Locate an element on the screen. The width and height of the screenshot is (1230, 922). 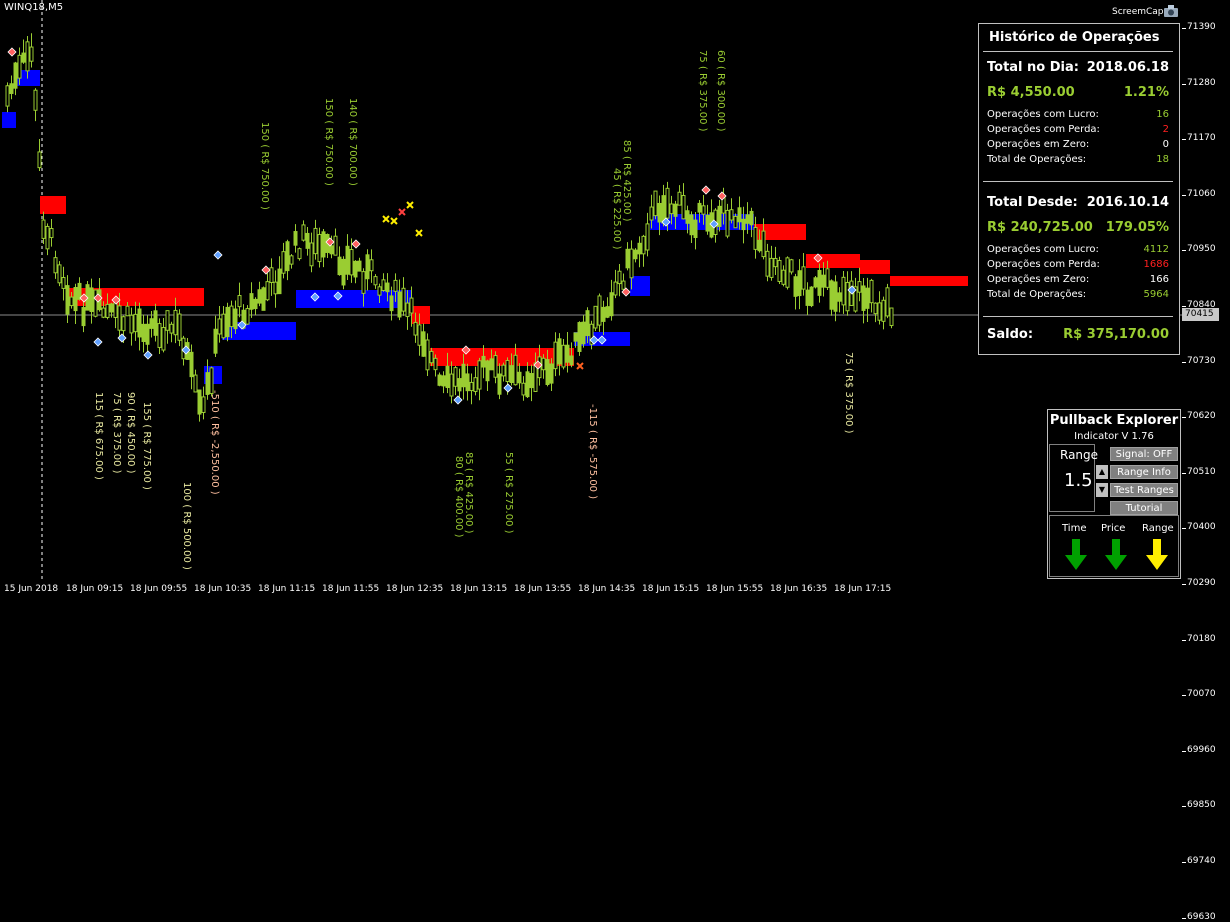
time-tick-label: 18 Jun 16:35 is located at coordinates (799, 589).